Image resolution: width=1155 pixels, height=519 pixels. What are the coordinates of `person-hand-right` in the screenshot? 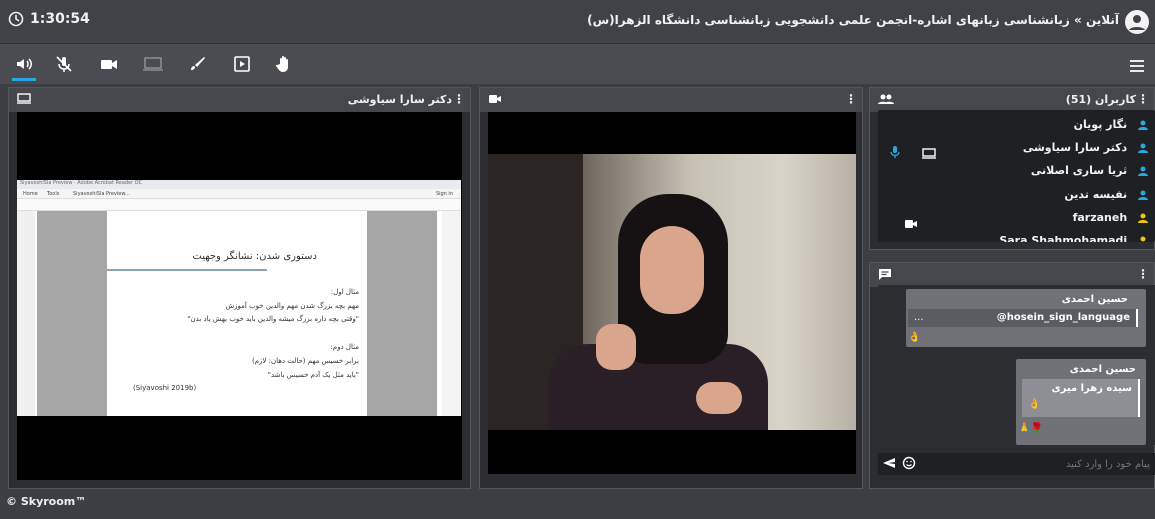 It's located at (719, 398).